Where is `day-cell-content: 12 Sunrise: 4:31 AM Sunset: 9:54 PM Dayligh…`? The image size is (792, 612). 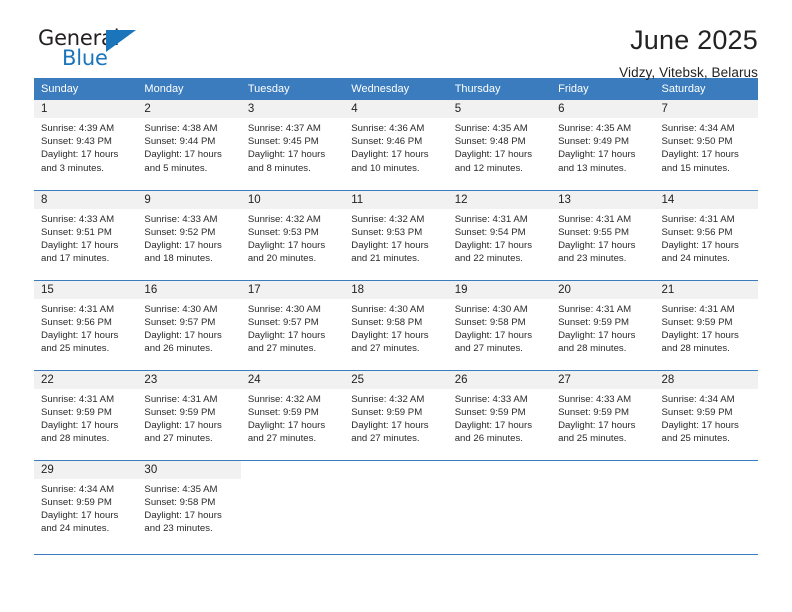
day-cell-content: 12 Sunrise: 4:31 AM Sunset: 9:54 PM Dayligh… is located at coordinates (499, 235).